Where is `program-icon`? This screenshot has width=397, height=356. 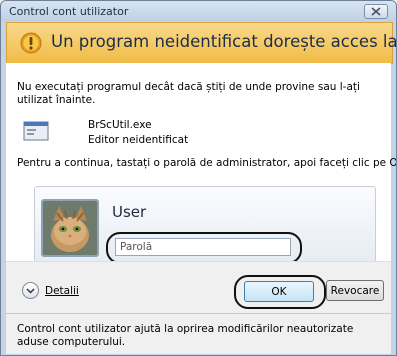
program-icon is located at coordinates (36, 131).